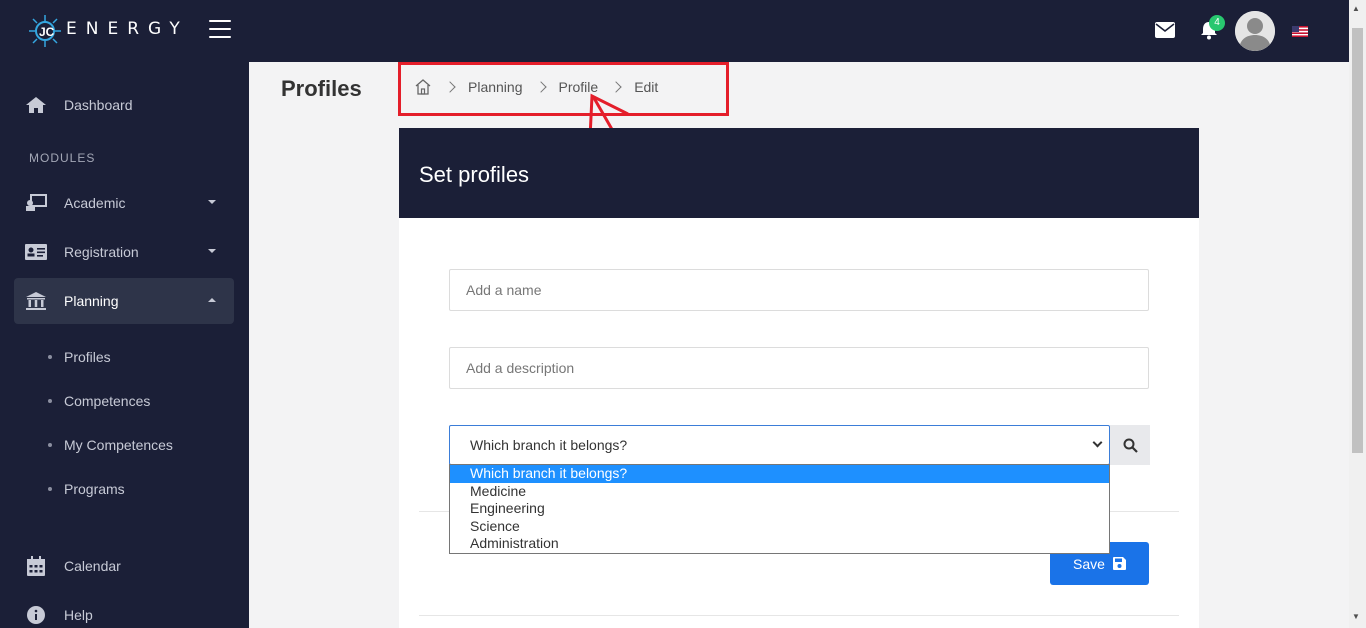 This screenshot has width=1366, height=628. I want to click on search-button, so click(1130, 445).